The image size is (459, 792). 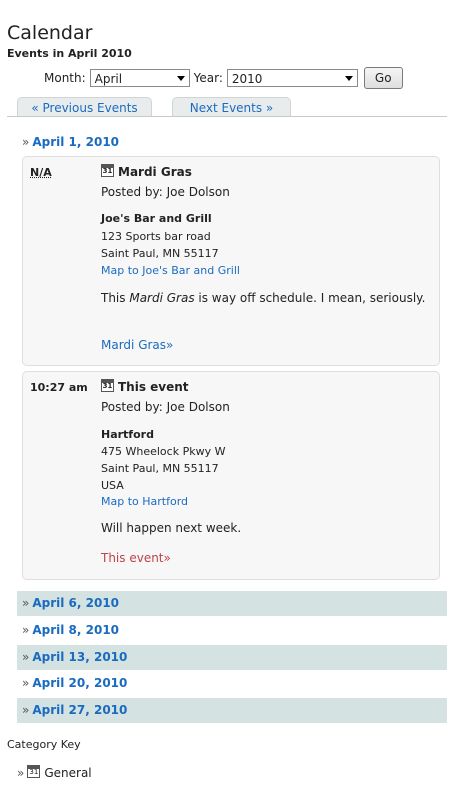 What do you see at coordinates (223, 78) in the screenshot?
I see `month-year-form: Month: April Year: 2010 Go` at bounding box center [223, 78].